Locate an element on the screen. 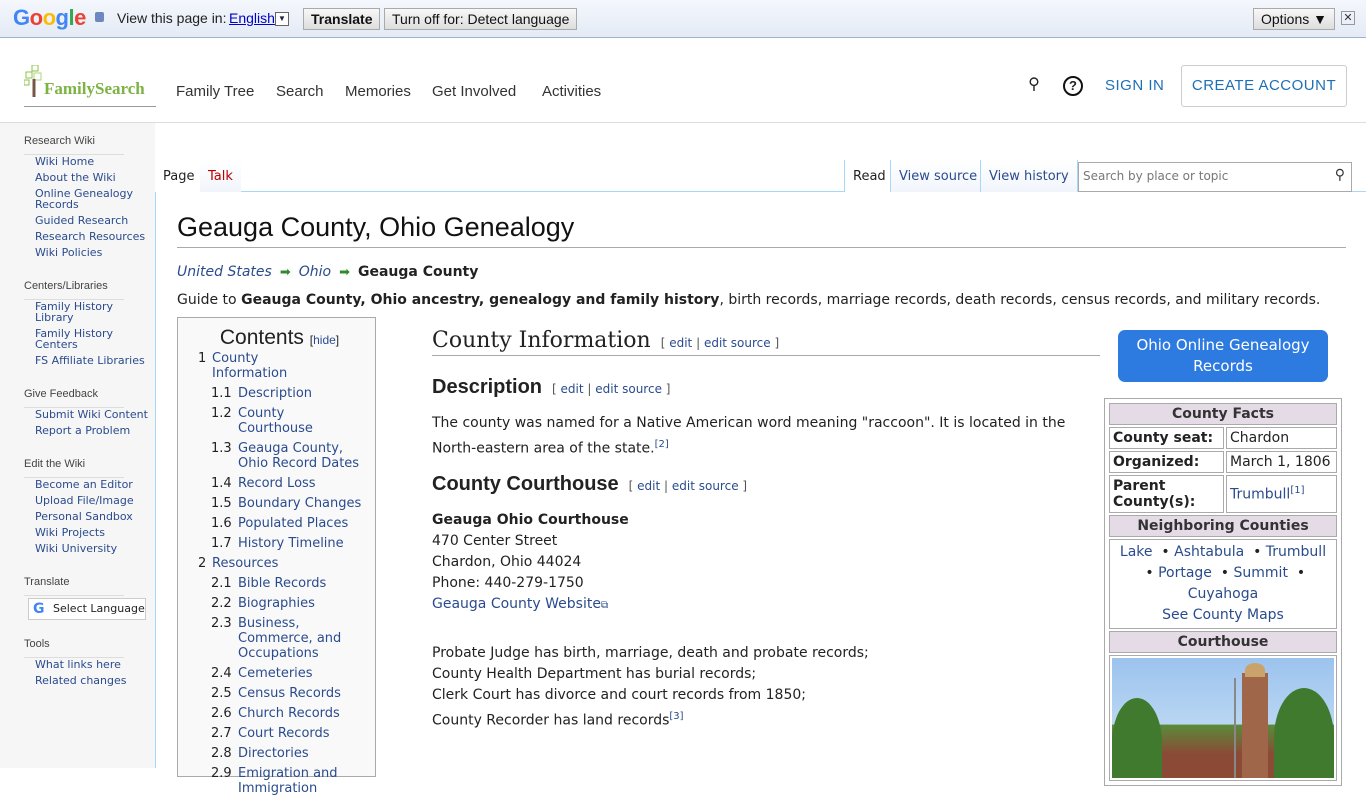 The width and height of the screenshot is (1366, 796). toc-item: 2.6 Church Records is located at coordinates (286, 713).